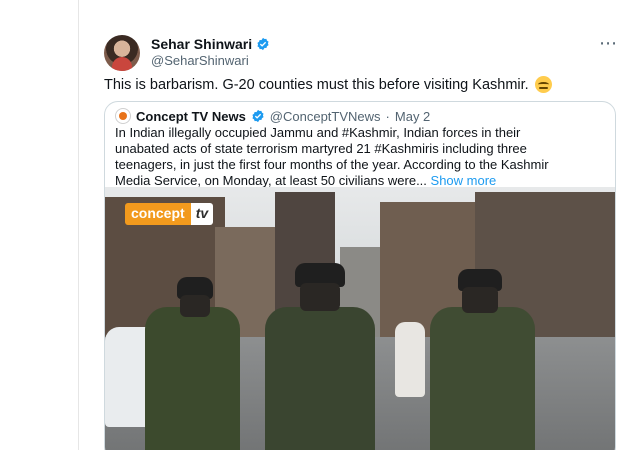 Image resolution: width=640 pixels, height=450 pixels. I want to click on quoted-handle: @ConceptTVNews, so click(325, 116).